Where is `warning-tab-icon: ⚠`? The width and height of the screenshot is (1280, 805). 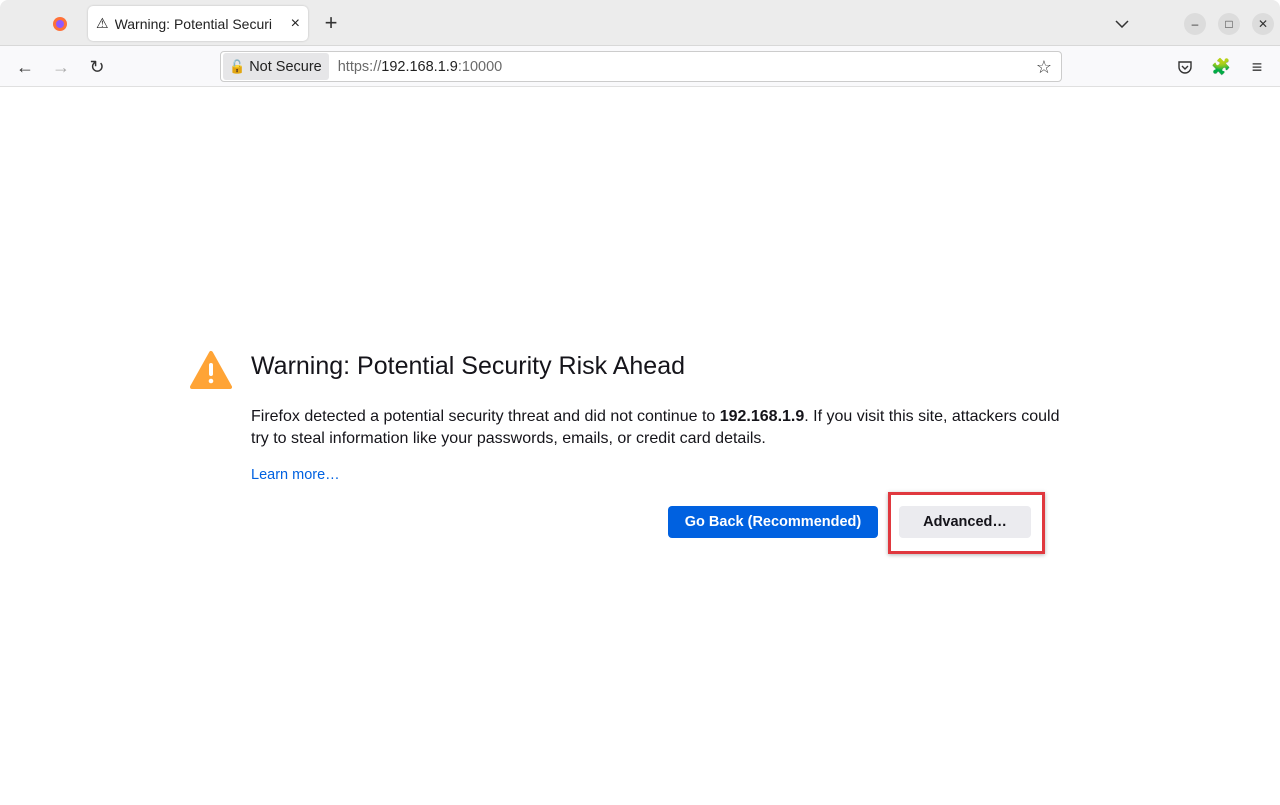
warning-tab-icon: ⚠ is located at coordinates (102, 23).